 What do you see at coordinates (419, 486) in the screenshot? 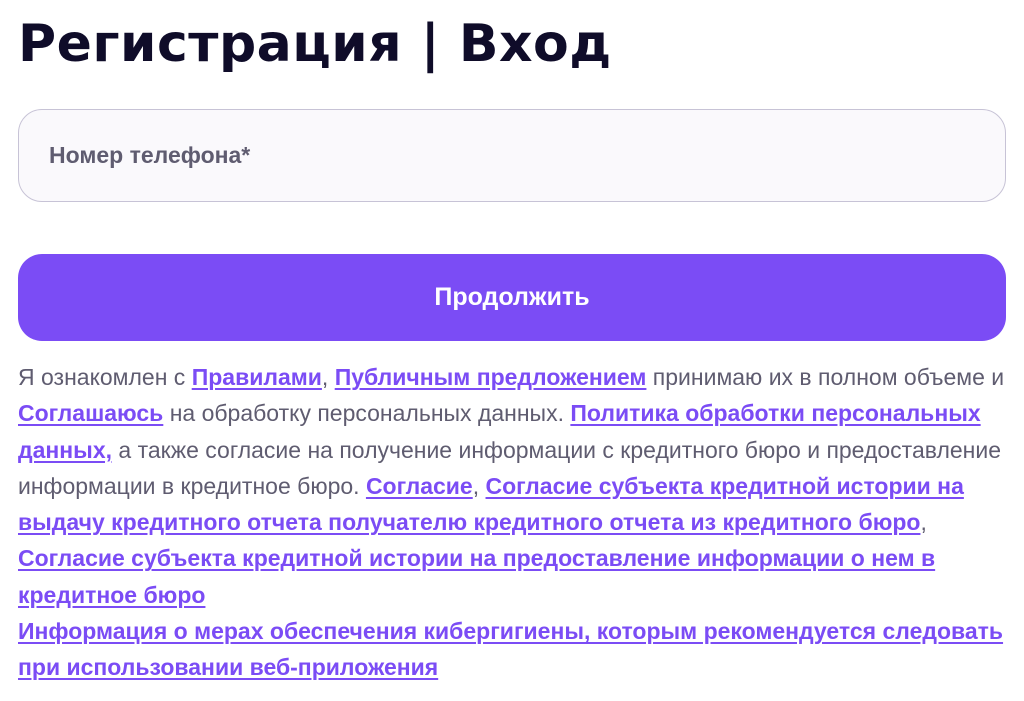
I see `consent-link: Согласие` at bounding box center [419, 486].